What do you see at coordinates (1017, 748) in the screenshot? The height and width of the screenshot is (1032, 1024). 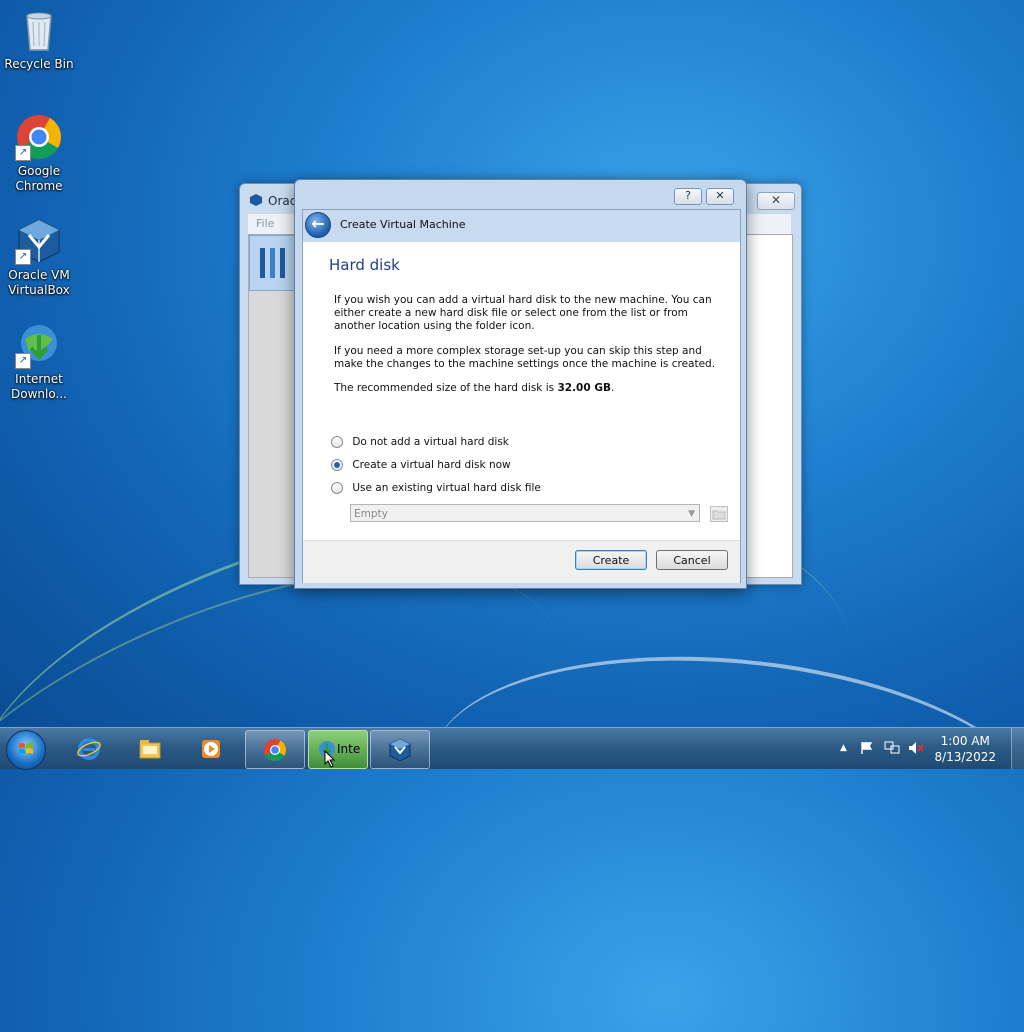 I see `show-desktop-button` at bounding box center [1017, 748].